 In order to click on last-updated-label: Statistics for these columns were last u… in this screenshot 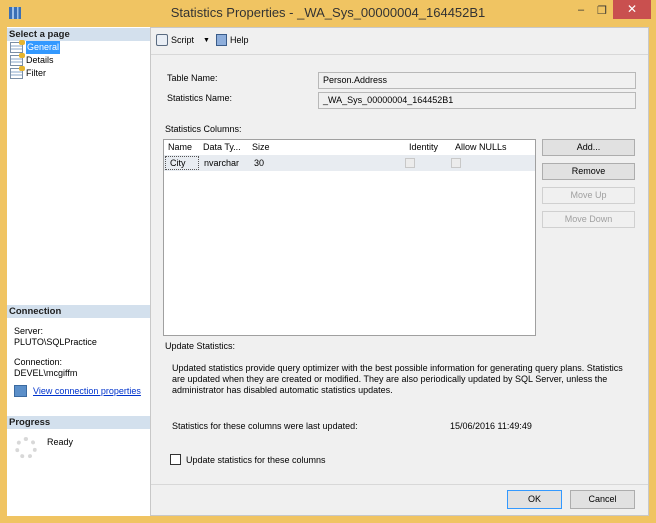, I will do `click(265, 426)`.